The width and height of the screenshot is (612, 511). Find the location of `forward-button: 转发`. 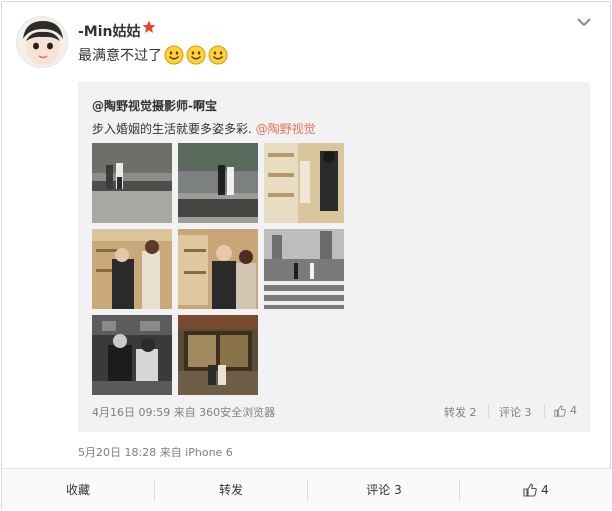

forward-button: 转发 is located at coordinates (231, 489).